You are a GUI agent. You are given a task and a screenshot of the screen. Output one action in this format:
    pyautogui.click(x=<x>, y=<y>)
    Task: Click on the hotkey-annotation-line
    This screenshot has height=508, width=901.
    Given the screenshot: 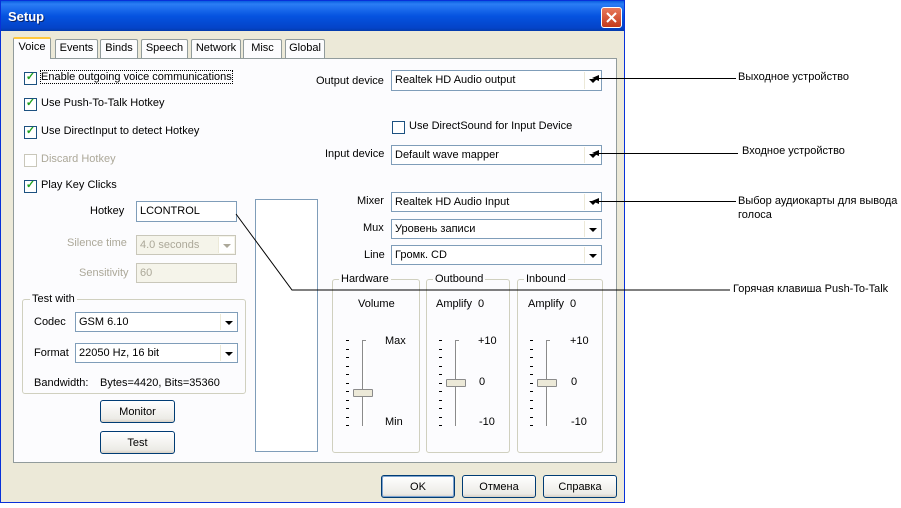 What is the action you would take?
    pyautogui.click(x=482, y=252)
    